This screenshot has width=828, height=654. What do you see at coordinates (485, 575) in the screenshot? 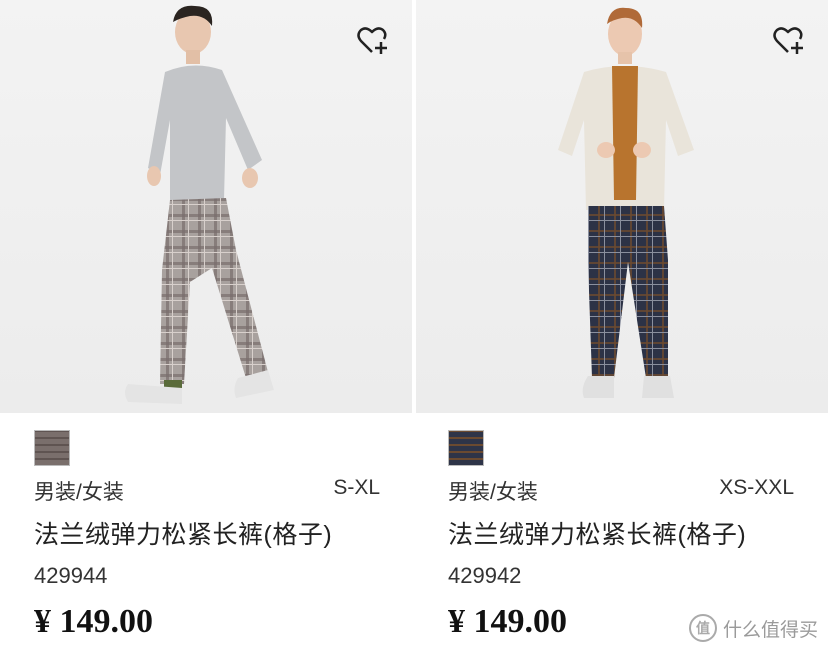
I see `product-code: 429942` at bounding box center [485, 575].